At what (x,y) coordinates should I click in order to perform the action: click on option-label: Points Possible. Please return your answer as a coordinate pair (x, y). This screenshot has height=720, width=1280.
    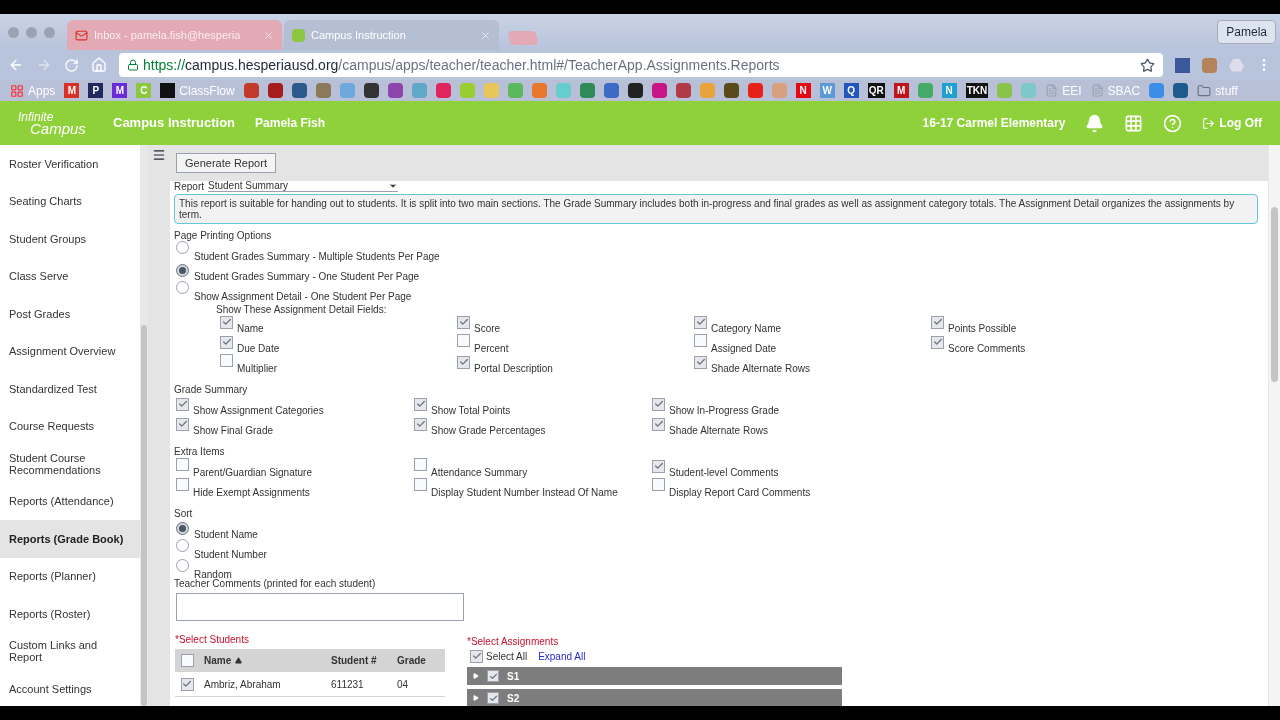
    Looking at the image, I should click on (982, 329).